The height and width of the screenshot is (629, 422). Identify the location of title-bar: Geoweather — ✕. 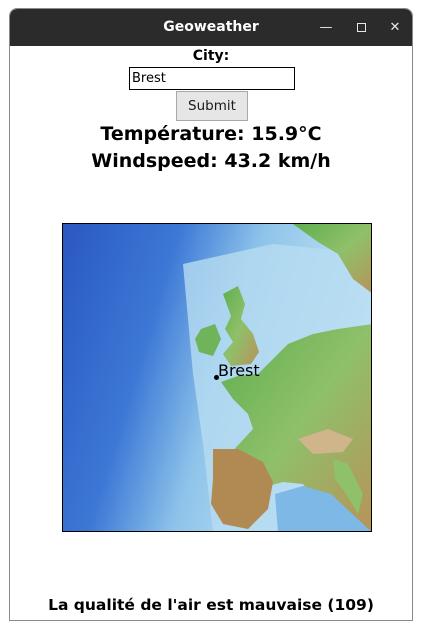
(211, 27).